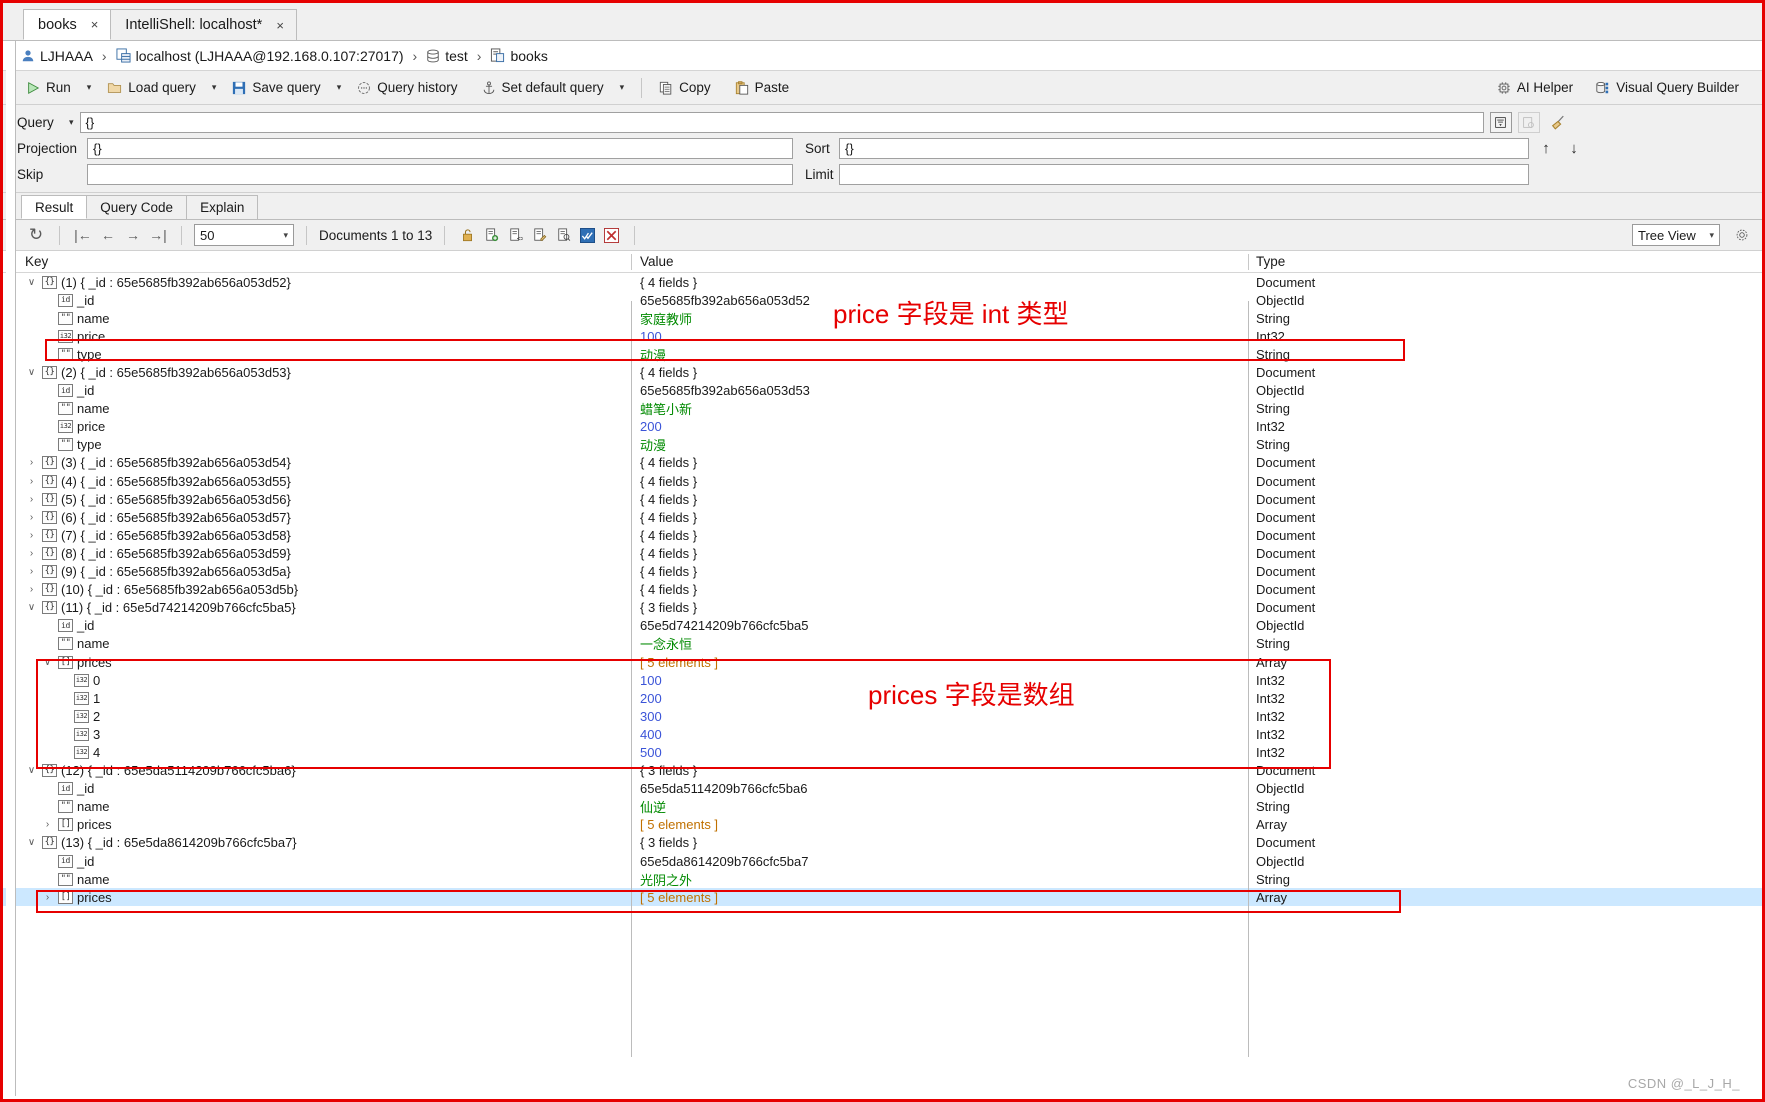 The width and height of the screenshot is (1765, 1102). What do you see at coordinates (339, 87) in the screenshot?
I see `save-query-dropdown-arrow: ▾` at bounding box center [339, 87].